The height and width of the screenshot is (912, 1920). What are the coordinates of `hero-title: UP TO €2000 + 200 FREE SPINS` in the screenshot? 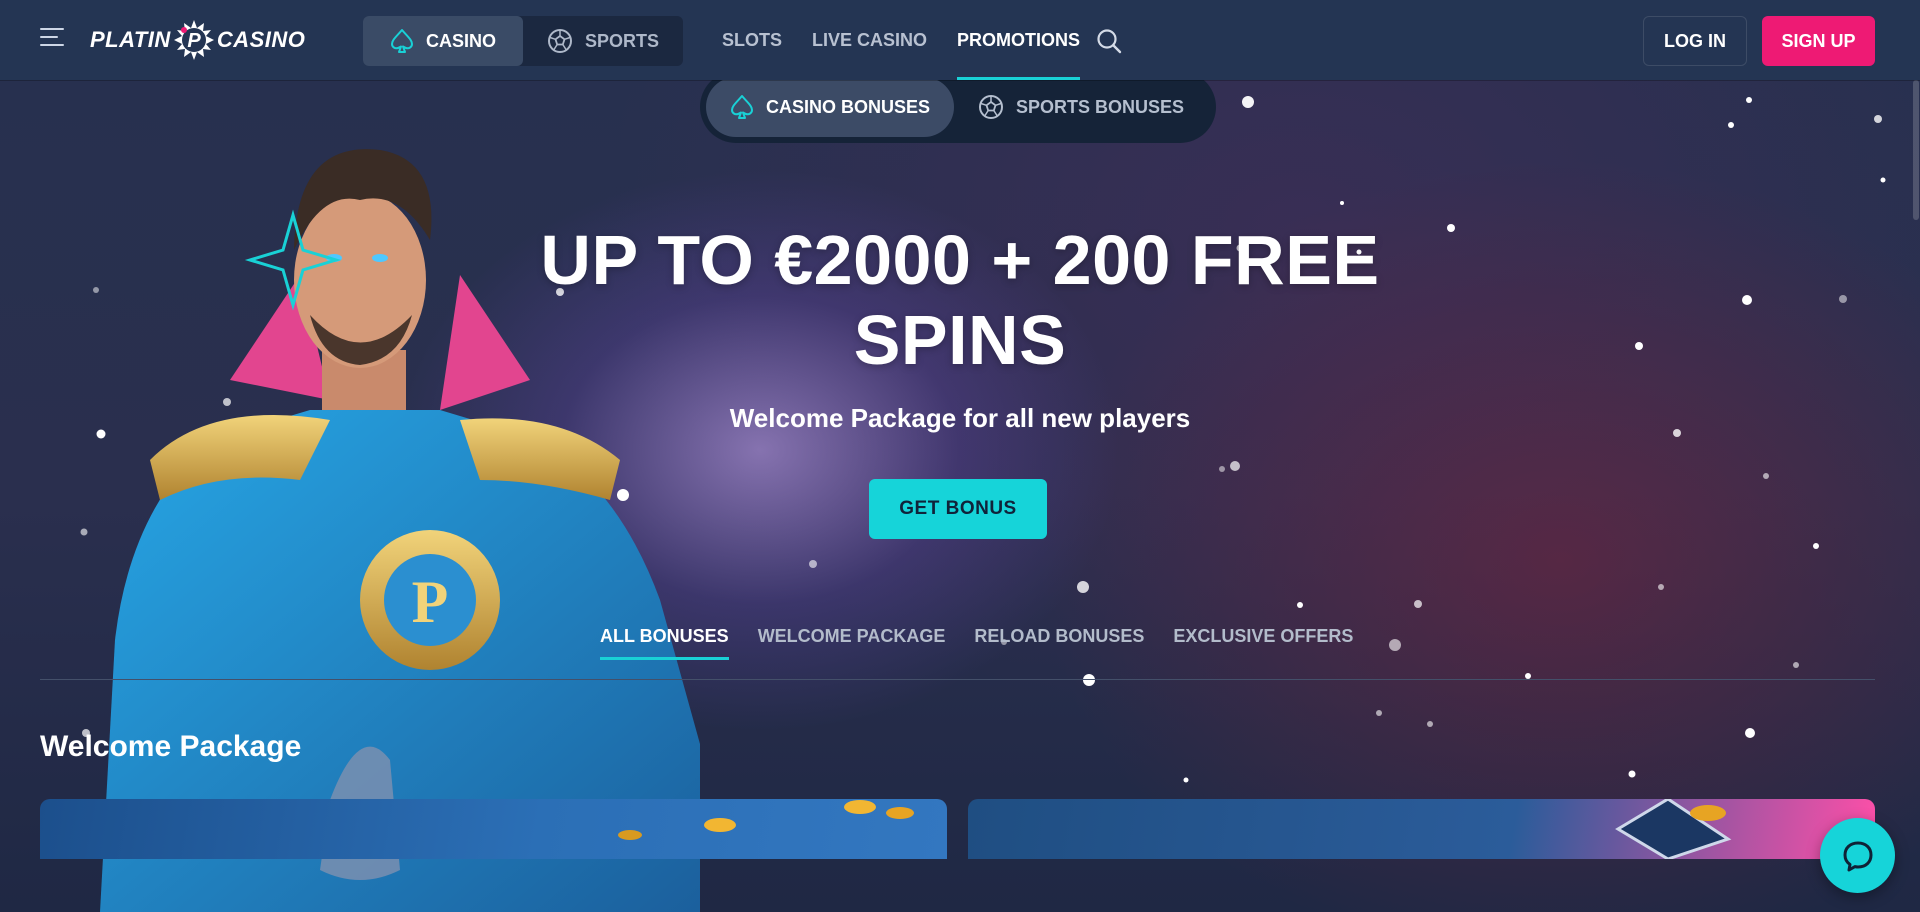 It's located at (960, 300).